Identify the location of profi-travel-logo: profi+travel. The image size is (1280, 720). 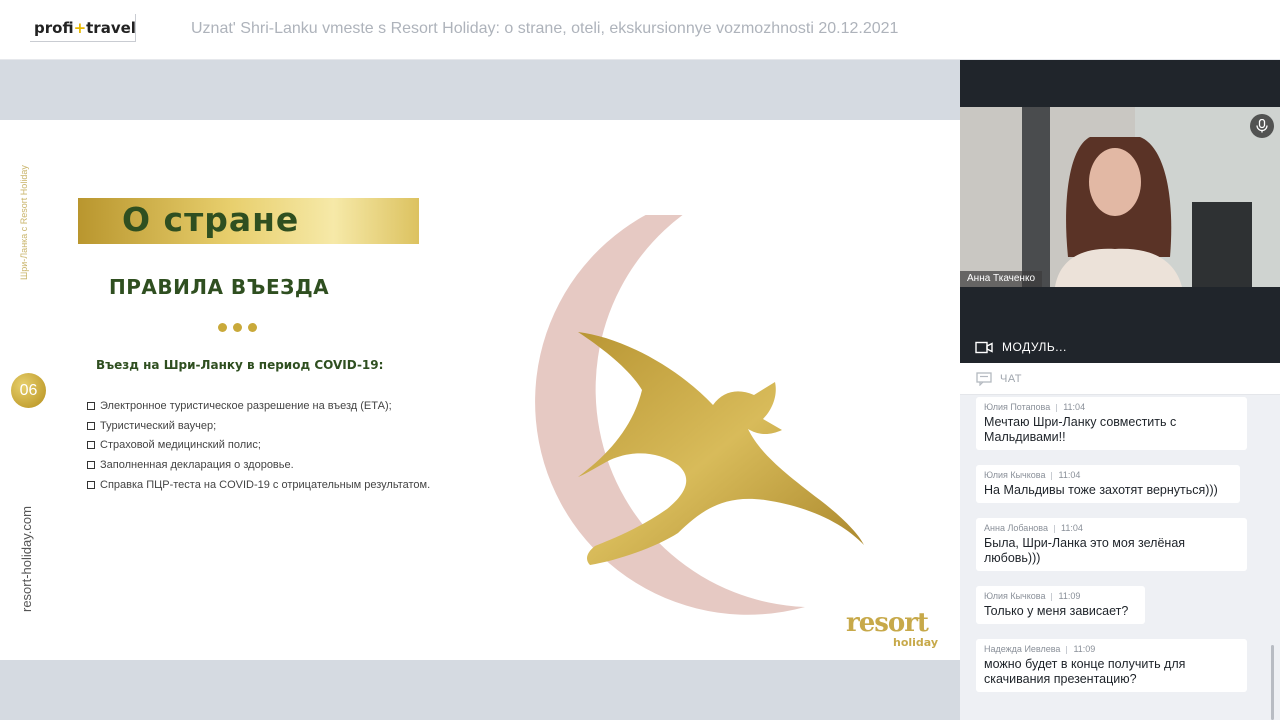
(83, 28).